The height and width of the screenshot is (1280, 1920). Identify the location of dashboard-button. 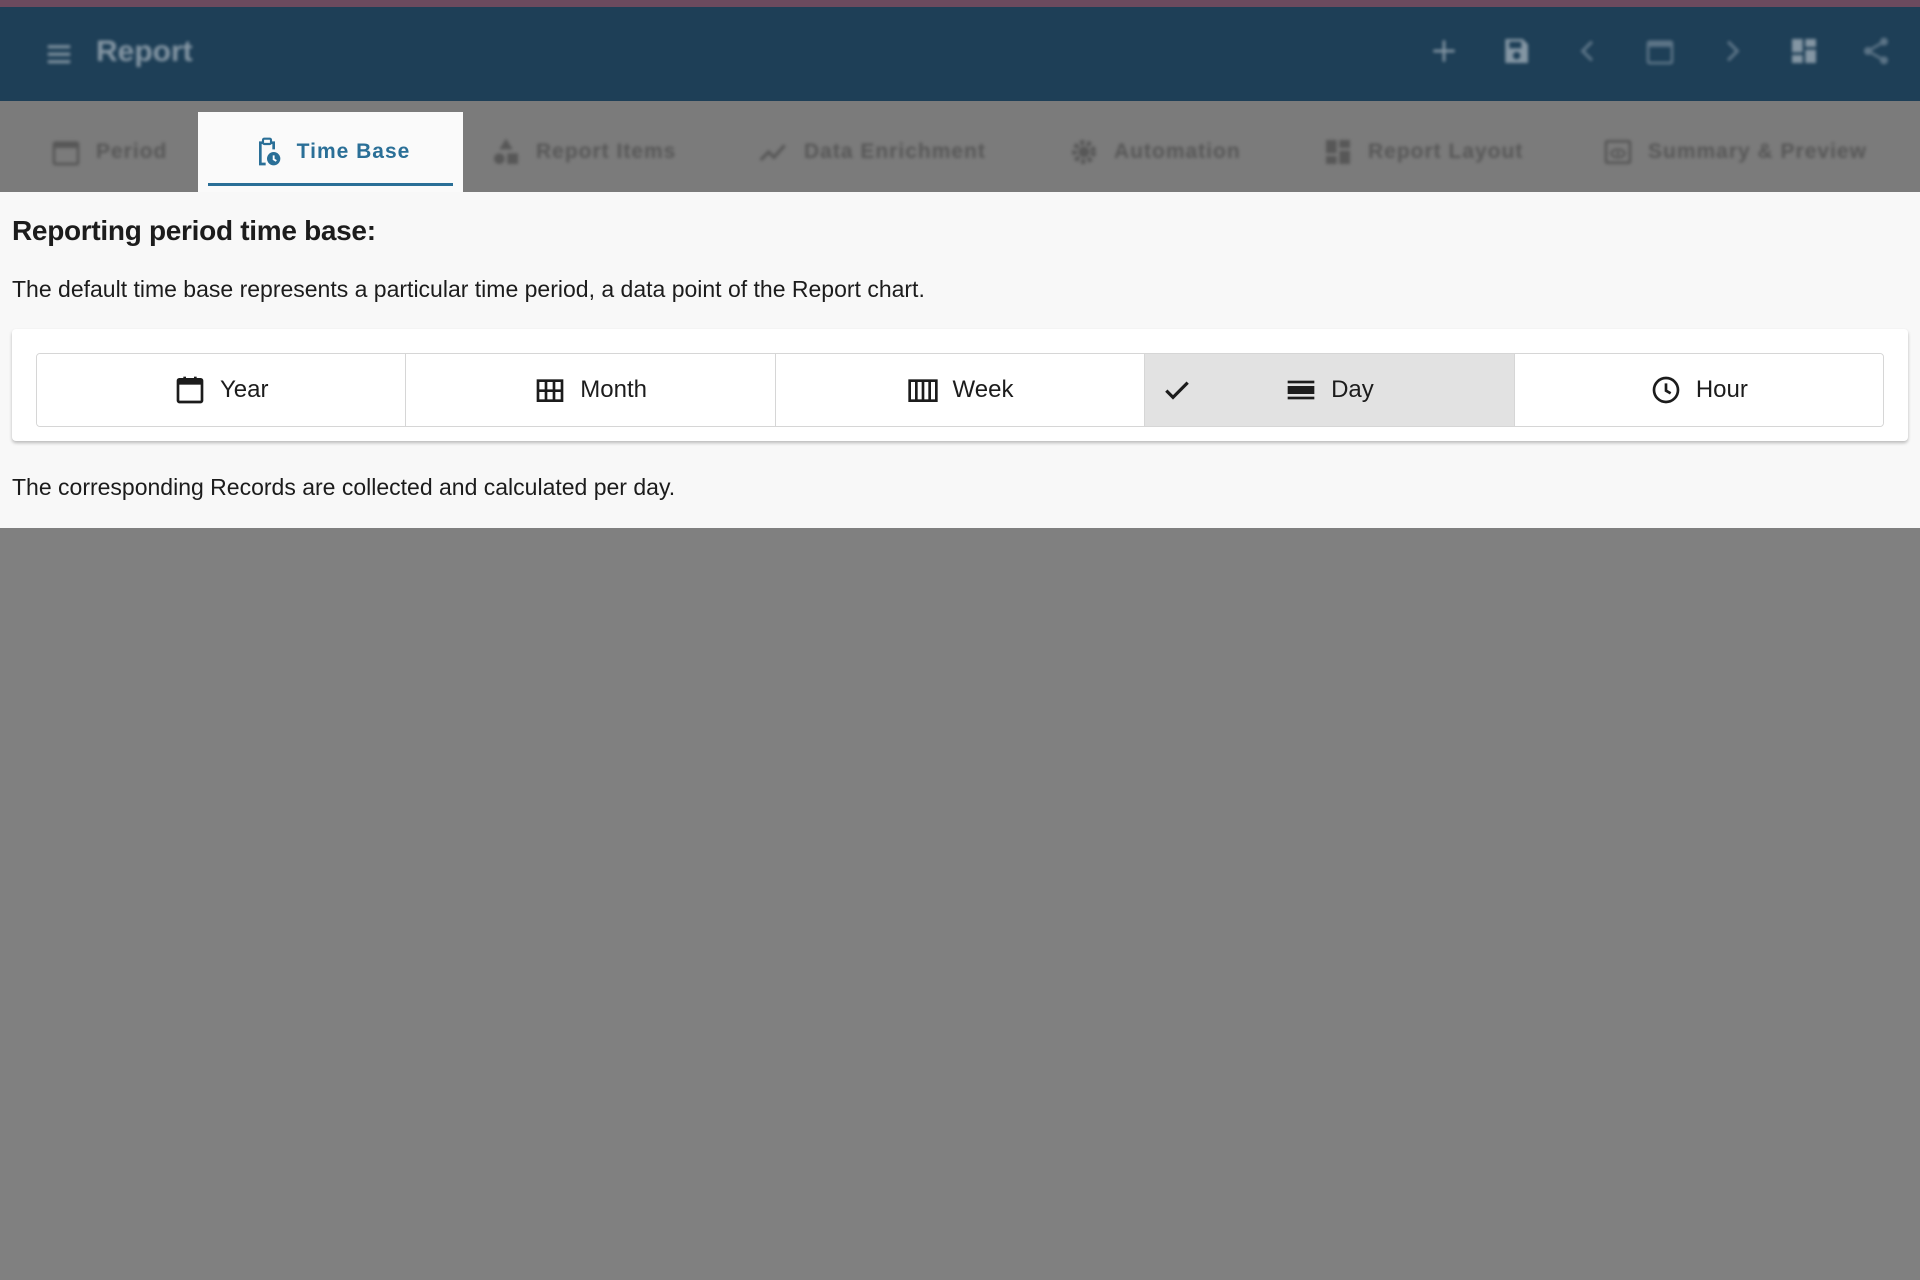
(1804, 51).